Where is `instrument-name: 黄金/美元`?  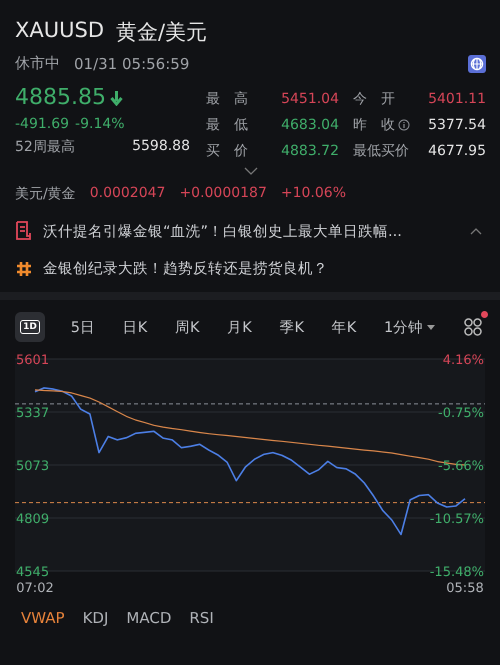 instrument-name: 黄金/美元 is located at coordinates (162, 32).